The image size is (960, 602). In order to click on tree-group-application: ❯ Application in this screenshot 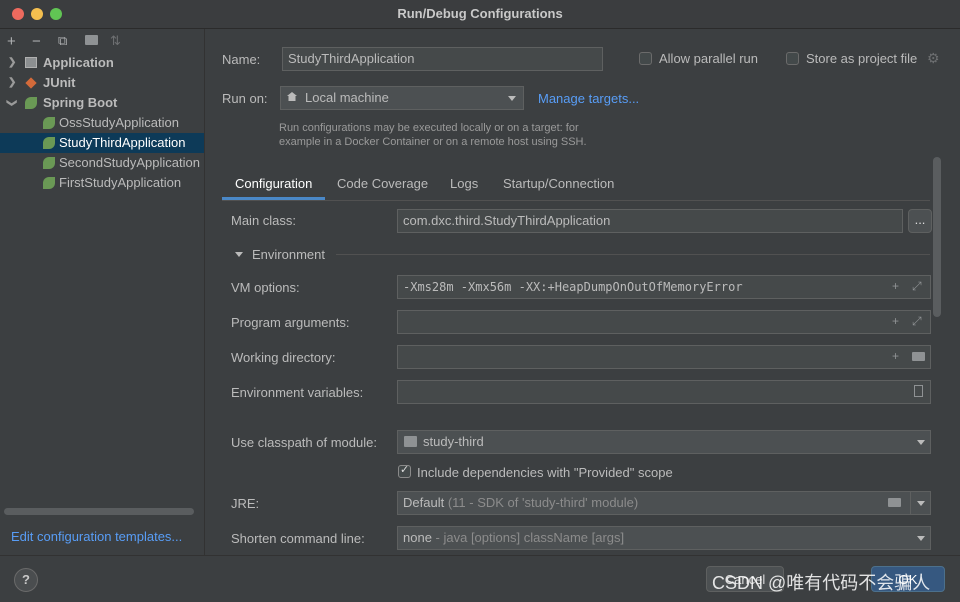, I will do `click(102, 63)`.